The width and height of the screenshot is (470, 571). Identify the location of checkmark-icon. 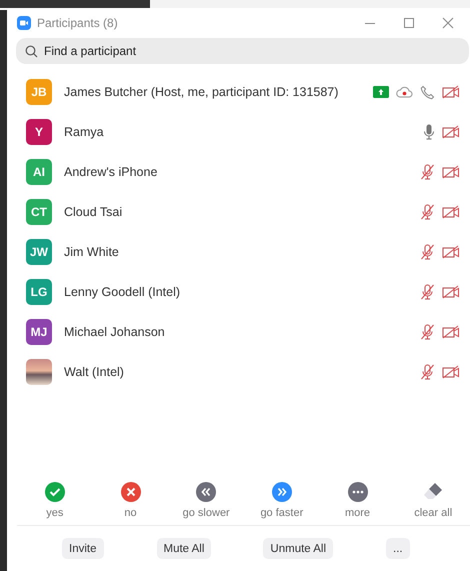
(54, 492).